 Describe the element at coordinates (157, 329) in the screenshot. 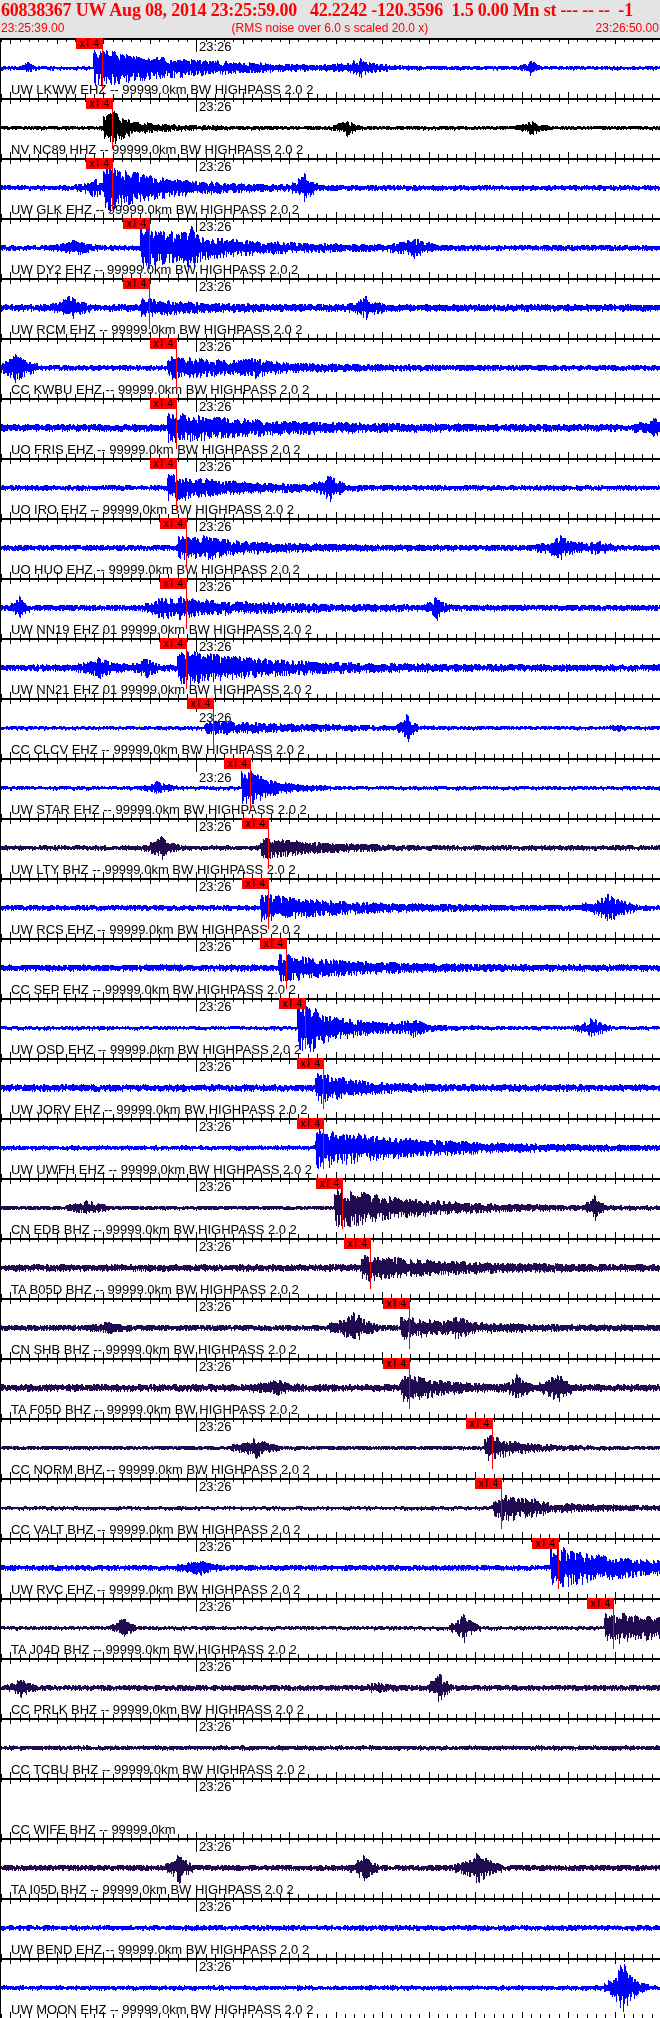

I see `station-label: UW RCM EHZ -- 99999.0km BW HIGHPASS 2.0 2` at that location.